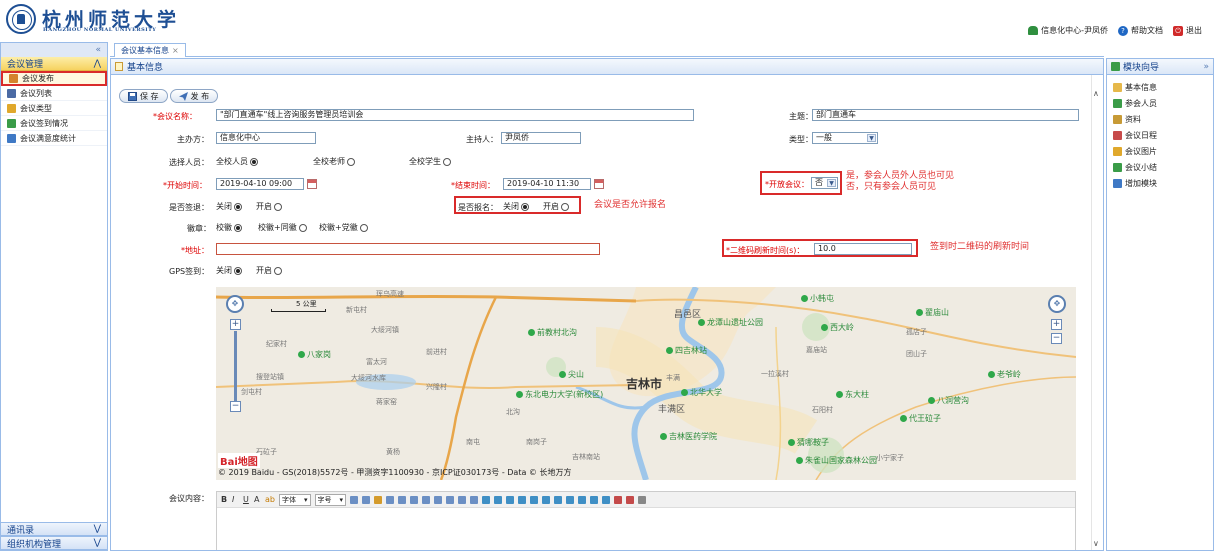 The width and height of the screenshot is (1214, 551). Describe the element at coordinates (269, 206) in the screenshot. I see `signout-option-on: 开启` at that location.